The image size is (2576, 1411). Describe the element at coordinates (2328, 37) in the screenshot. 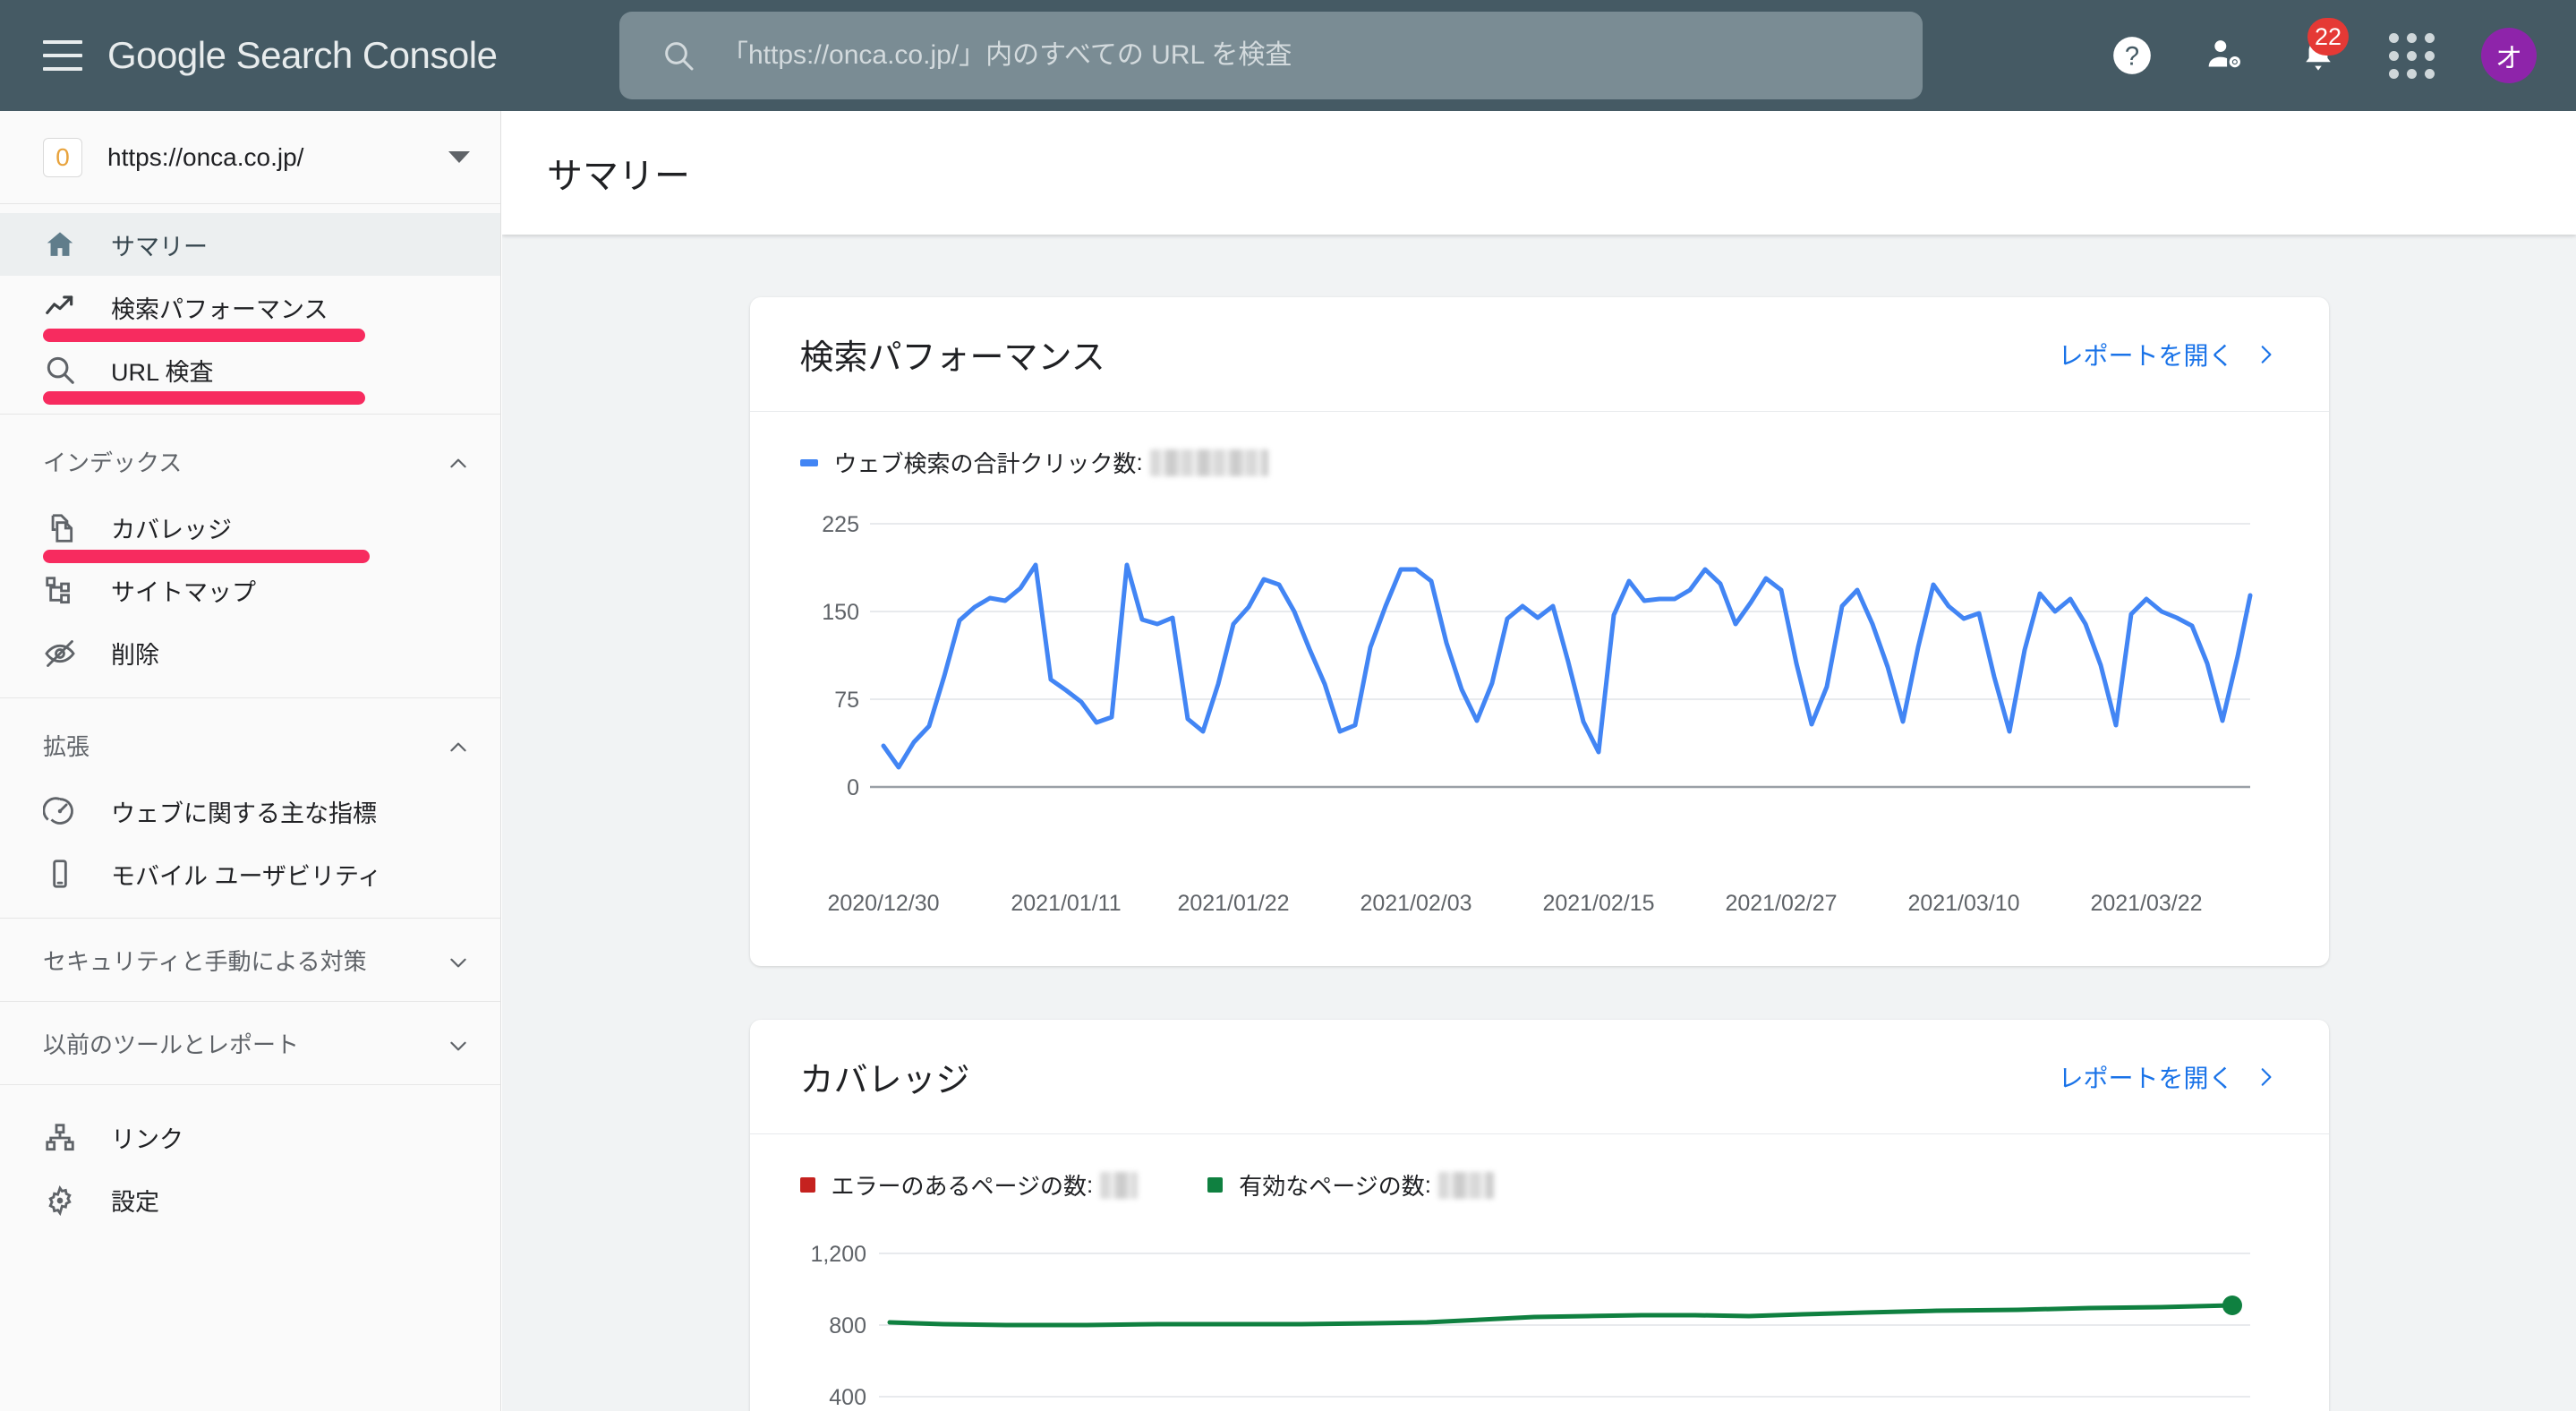

I see `notification-count-badge: 22` at that location.